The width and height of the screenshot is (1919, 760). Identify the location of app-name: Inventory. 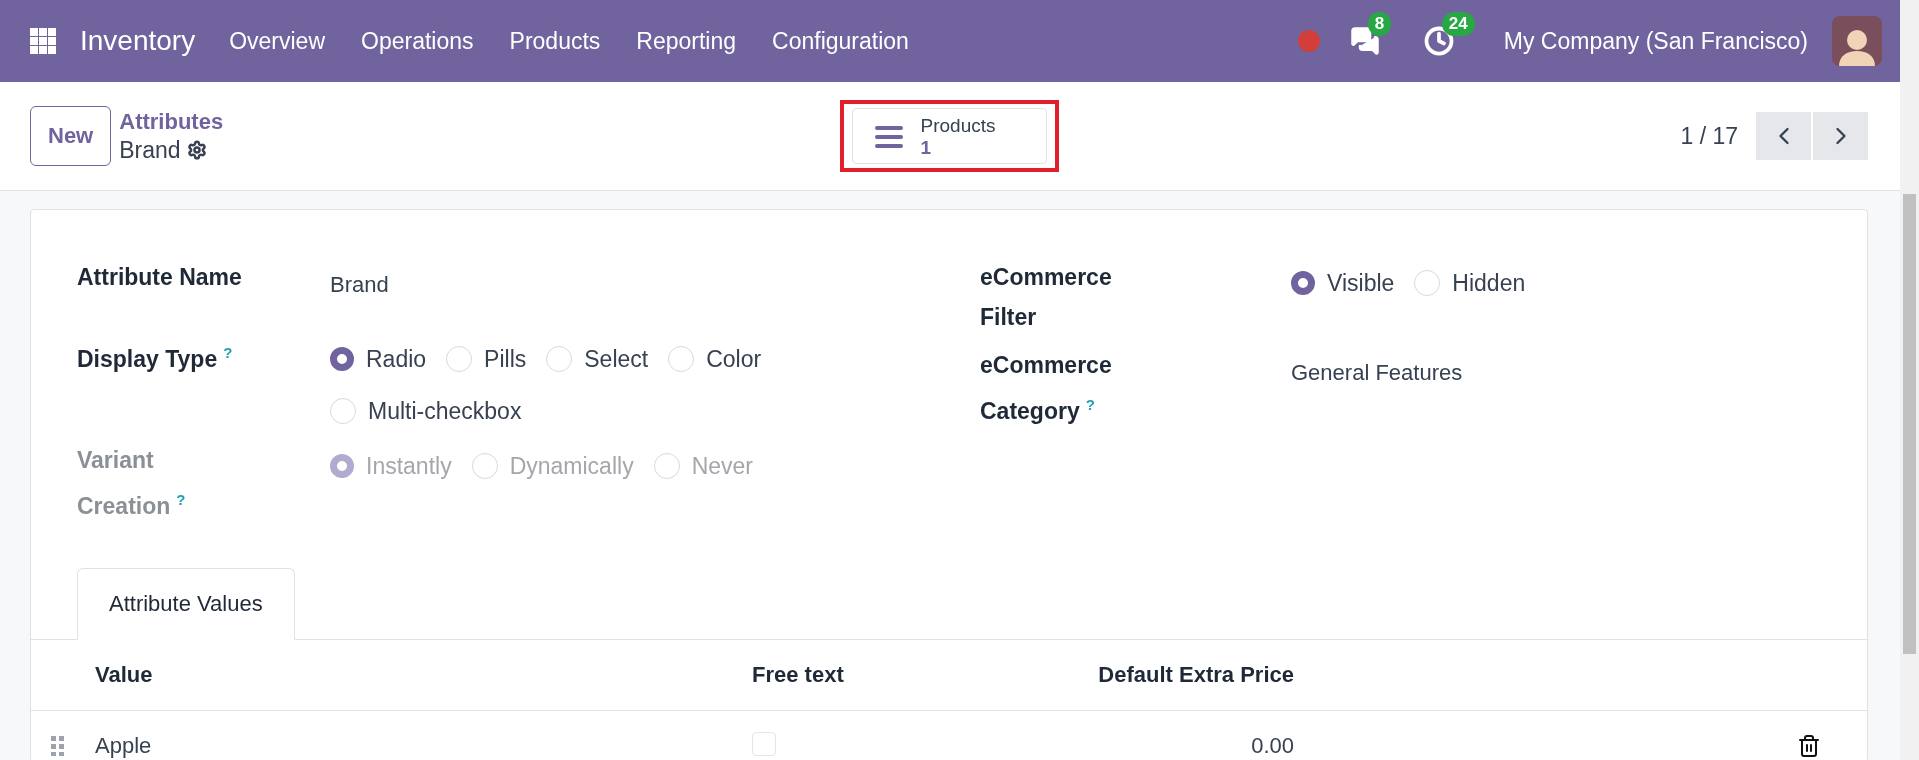
(138, 41).